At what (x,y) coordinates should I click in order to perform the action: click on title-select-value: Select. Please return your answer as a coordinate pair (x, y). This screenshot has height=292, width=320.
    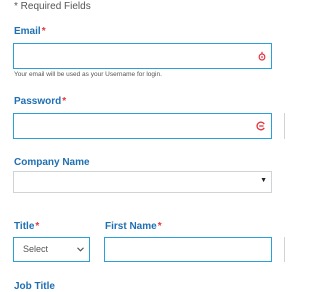
    Looking at the image, I should click on (36, 249).